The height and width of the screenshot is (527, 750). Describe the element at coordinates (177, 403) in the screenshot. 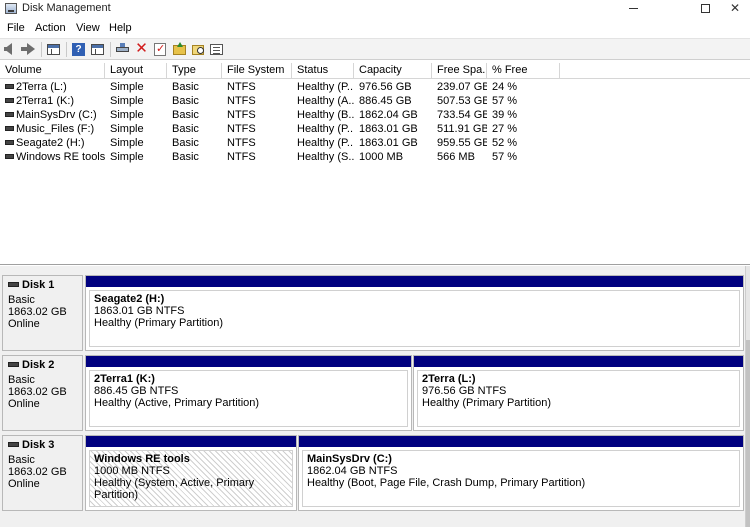

I see `partition-status: Healthy (Active, Primary Partition)` at that location.